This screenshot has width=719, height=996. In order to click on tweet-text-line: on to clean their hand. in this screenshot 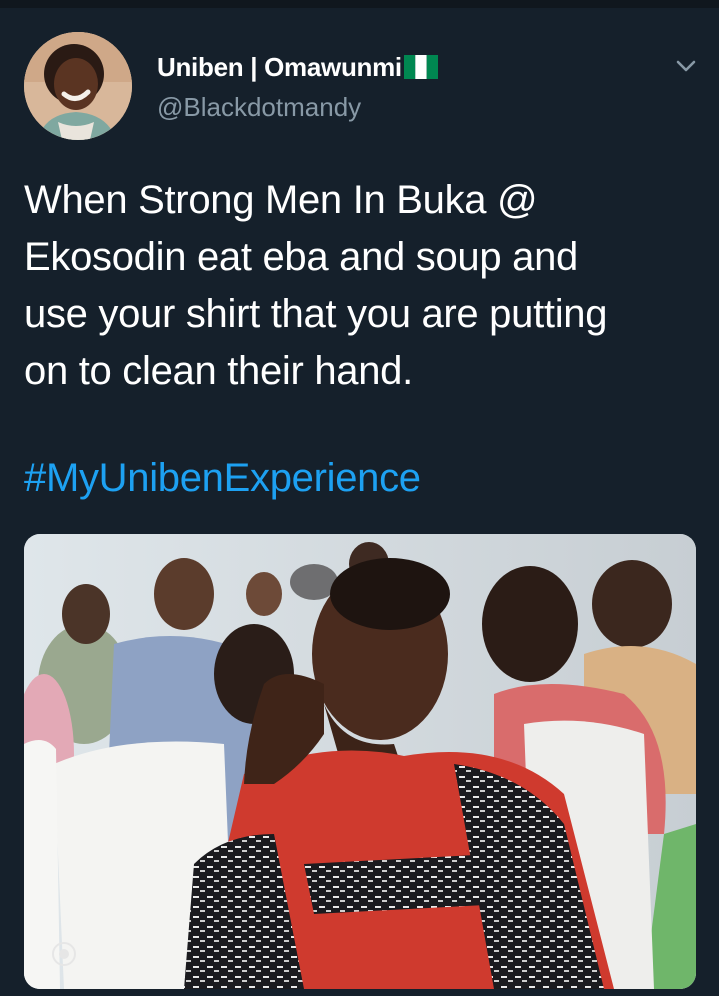, I will do `click(218, 371)`.